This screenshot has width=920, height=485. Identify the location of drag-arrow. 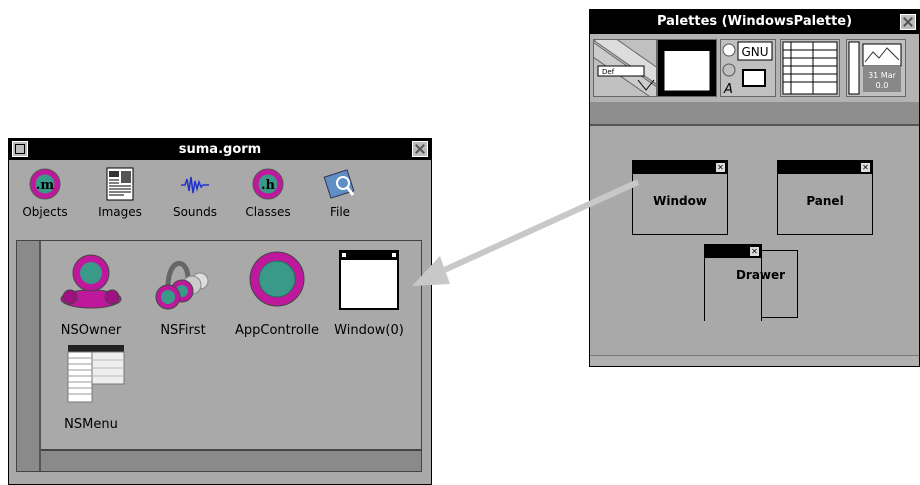
(526, 232).